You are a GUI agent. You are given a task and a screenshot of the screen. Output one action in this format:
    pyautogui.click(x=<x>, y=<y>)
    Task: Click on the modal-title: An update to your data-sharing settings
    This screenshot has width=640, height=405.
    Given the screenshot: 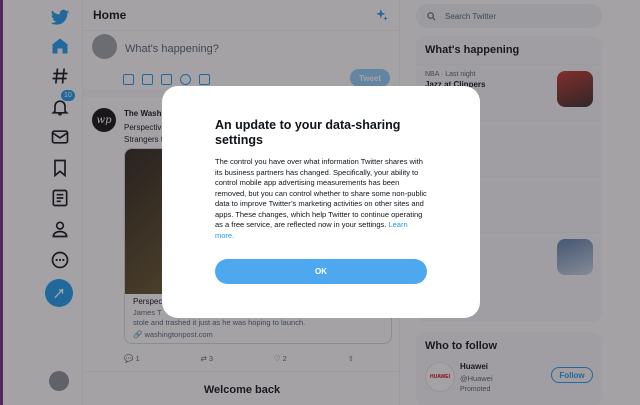 What is the action you would take?
    pyautogui.click(x=308, y=132)
    